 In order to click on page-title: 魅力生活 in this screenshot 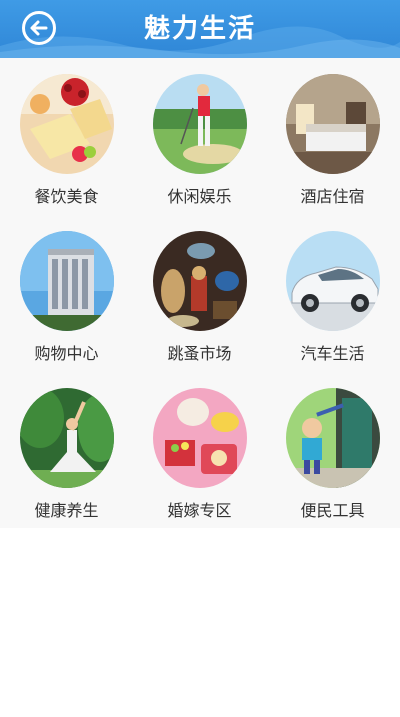, I will do `click(199, 29)`.